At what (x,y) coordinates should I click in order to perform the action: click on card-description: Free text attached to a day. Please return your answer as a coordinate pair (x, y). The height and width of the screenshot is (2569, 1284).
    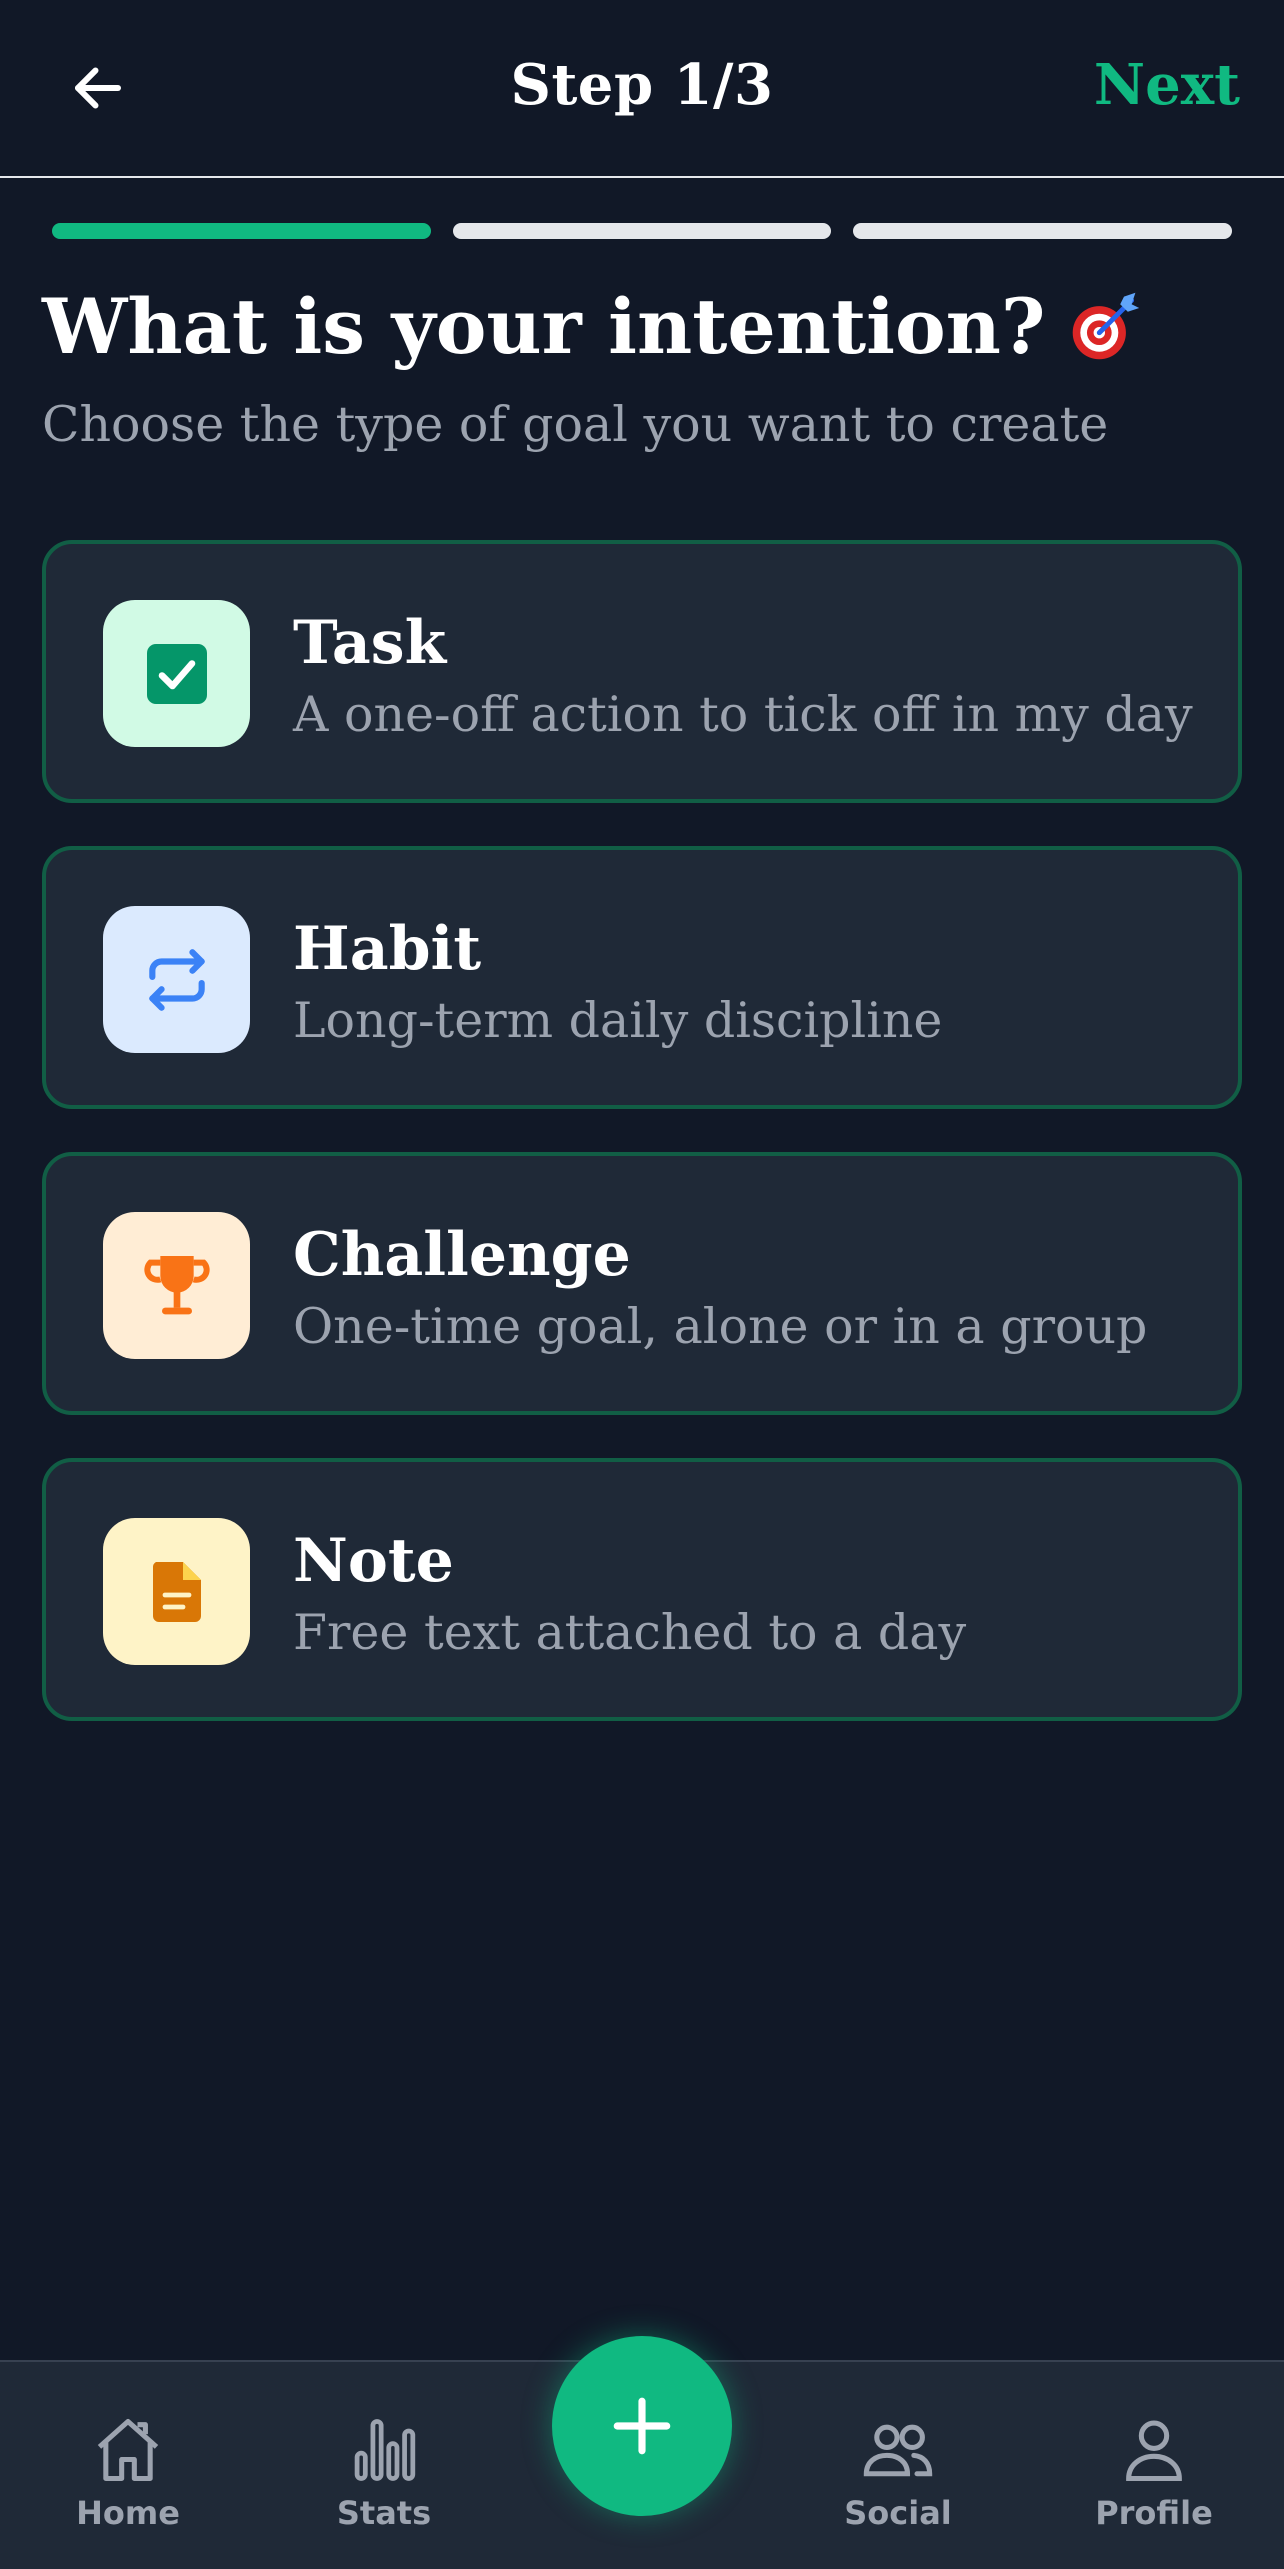
    Looking at the image, I should click on (630, 1632).